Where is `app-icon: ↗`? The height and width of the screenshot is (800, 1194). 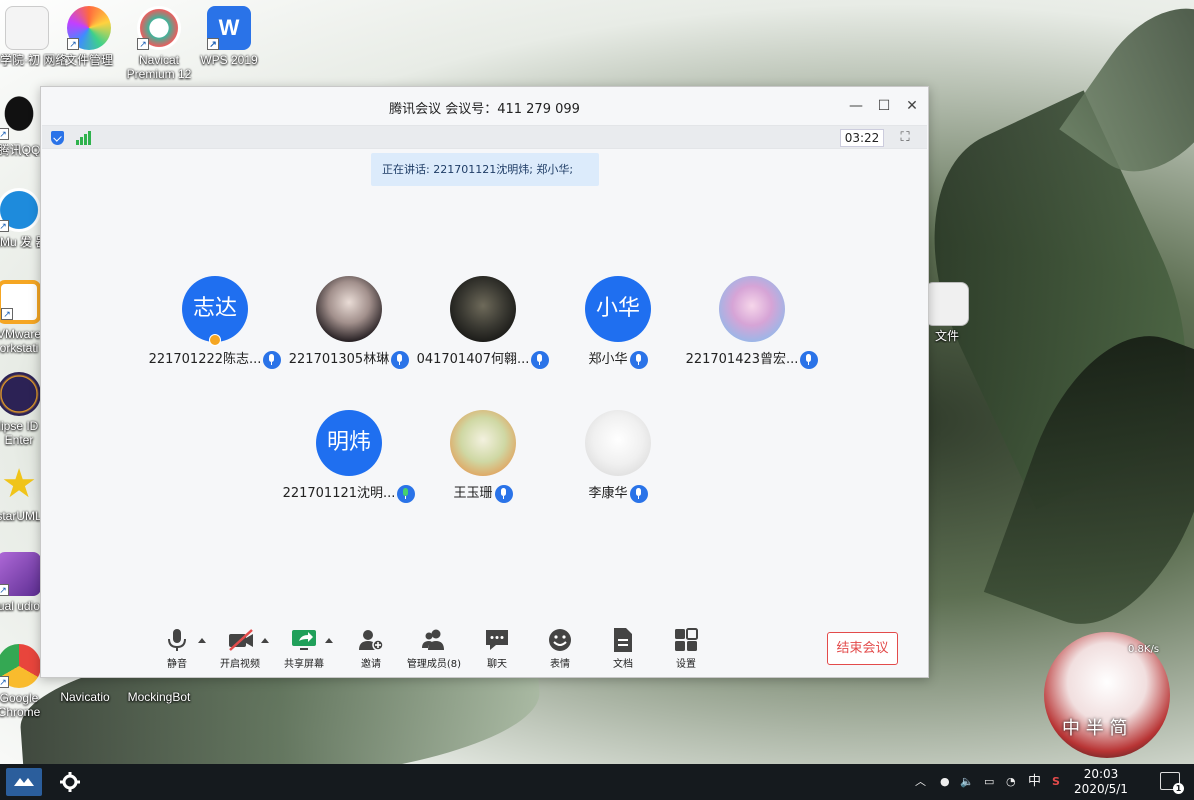
app-icon: ↗ is located at coordinates (20, 210).